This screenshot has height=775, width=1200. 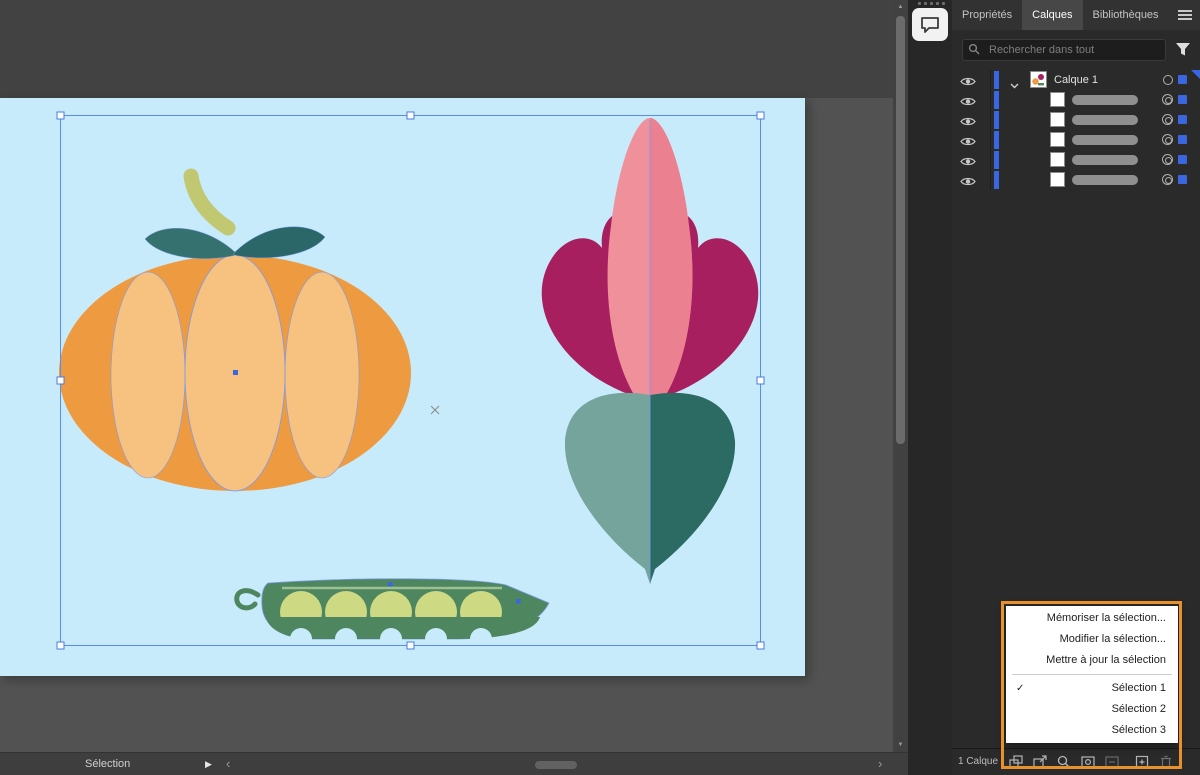 What do you see at coordinates (446, 49) in the screenshot?
I see `pasteboard-top` at bounding box center [446, 49].